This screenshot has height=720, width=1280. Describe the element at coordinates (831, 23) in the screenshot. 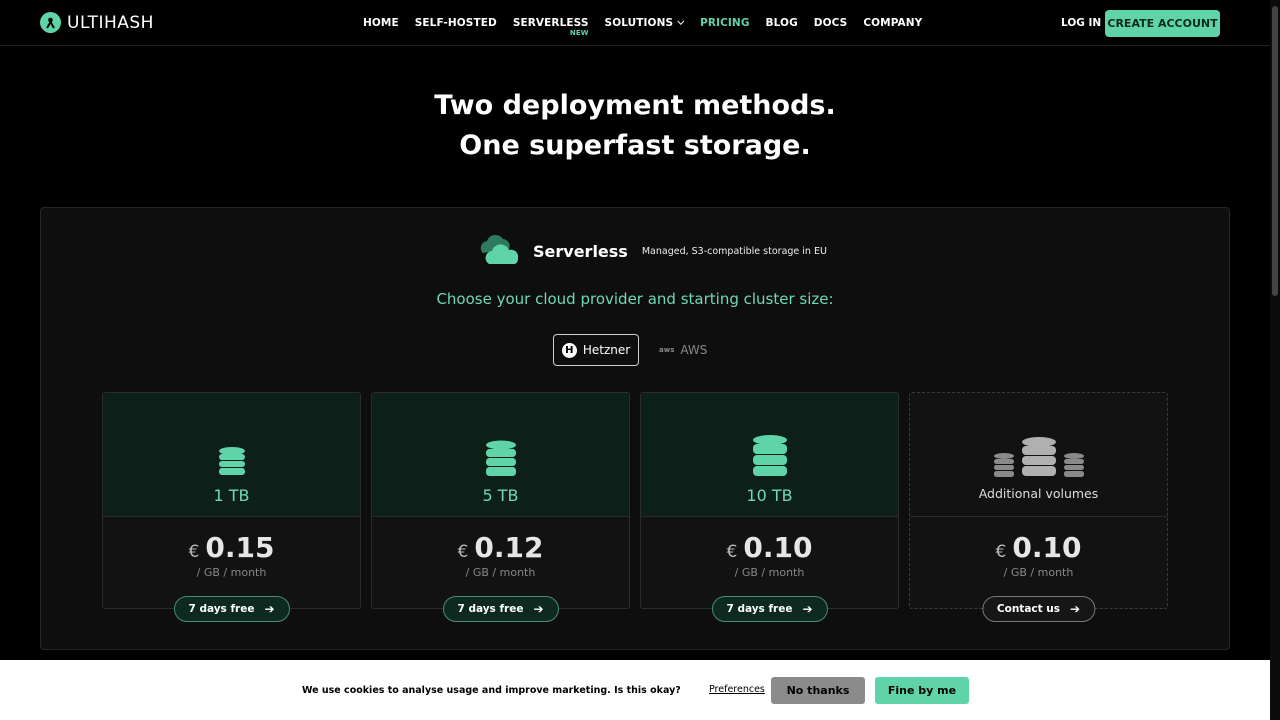

I see `nav-docs: DOCS` at that location.